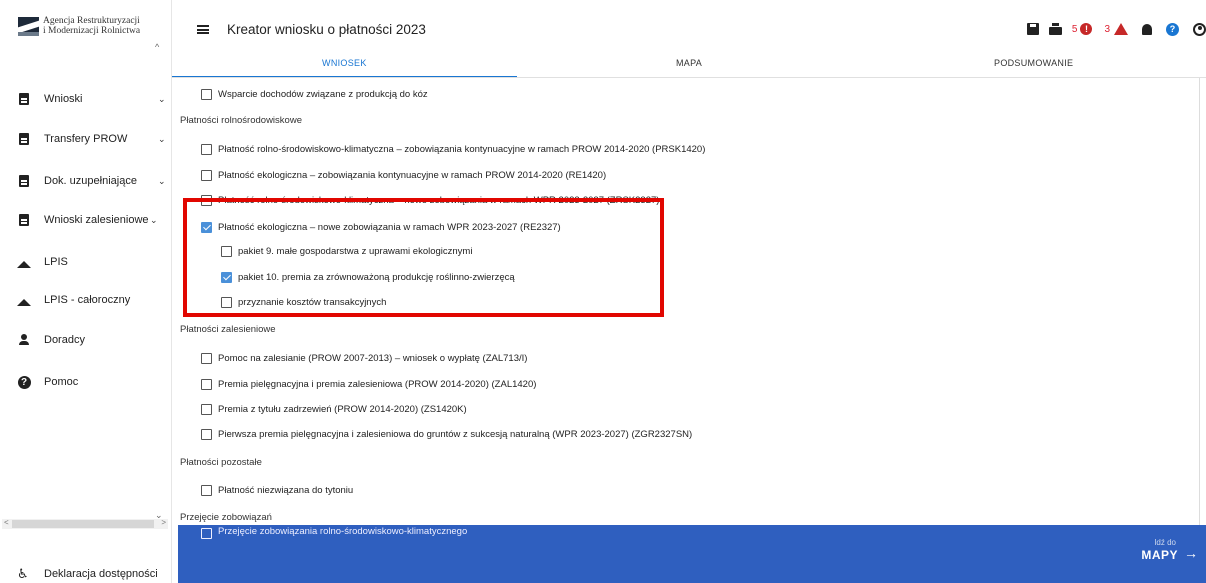 The width and height of the screenshot is (1206, 583). I want to click on logo-text-line1: Agencja Restrukturyzacji, so click(91, 21).